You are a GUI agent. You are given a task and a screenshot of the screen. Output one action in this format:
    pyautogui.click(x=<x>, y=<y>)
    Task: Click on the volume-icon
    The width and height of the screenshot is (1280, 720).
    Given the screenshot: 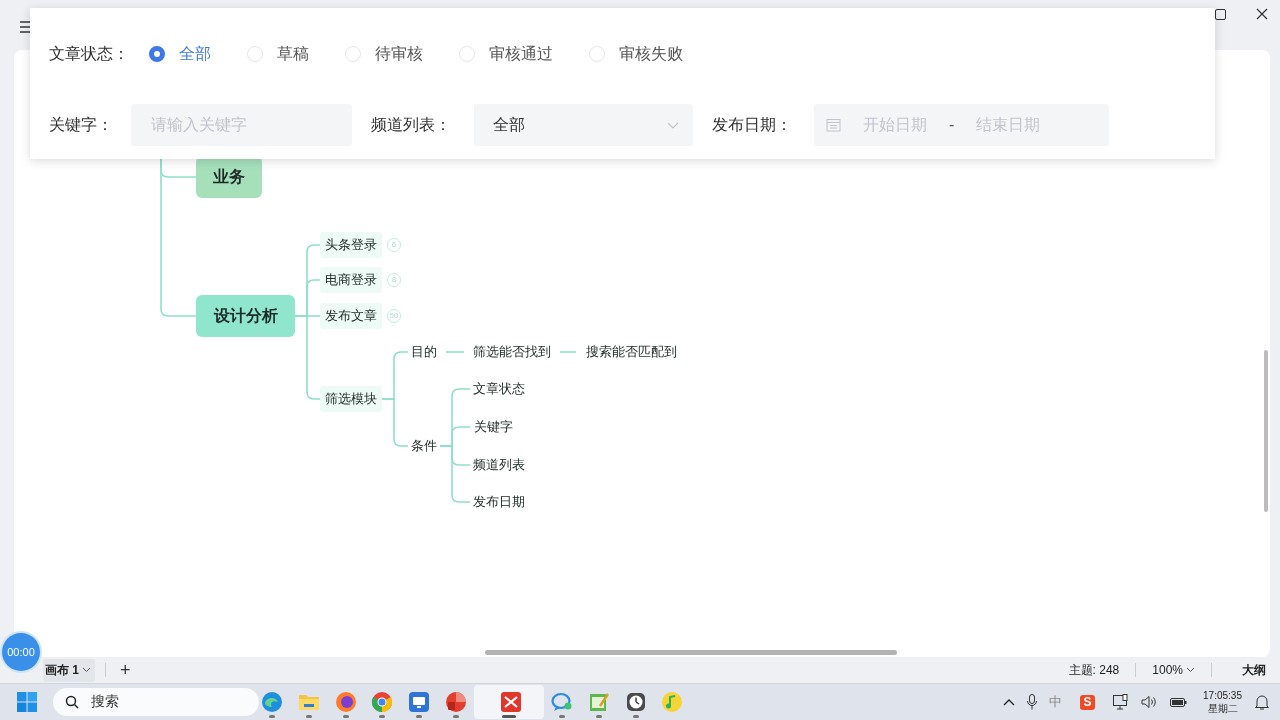 What is the action you would take?
    pyautogui.click(x=1149, y=702)
    